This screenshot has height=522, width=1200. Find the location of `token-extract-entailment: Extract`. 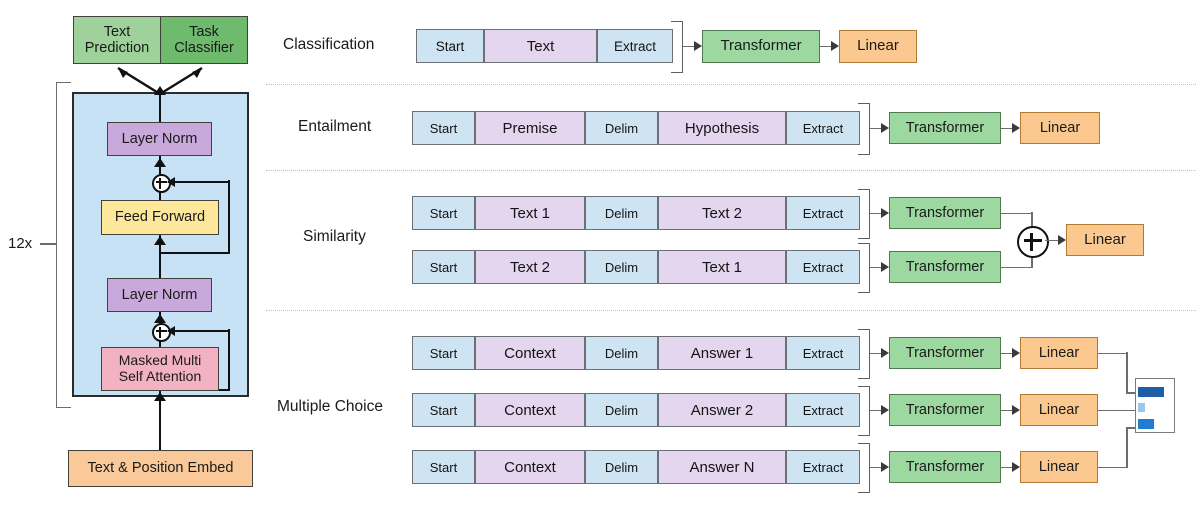

token-extract-entailment: Extract is located at coordinates (823, 128).